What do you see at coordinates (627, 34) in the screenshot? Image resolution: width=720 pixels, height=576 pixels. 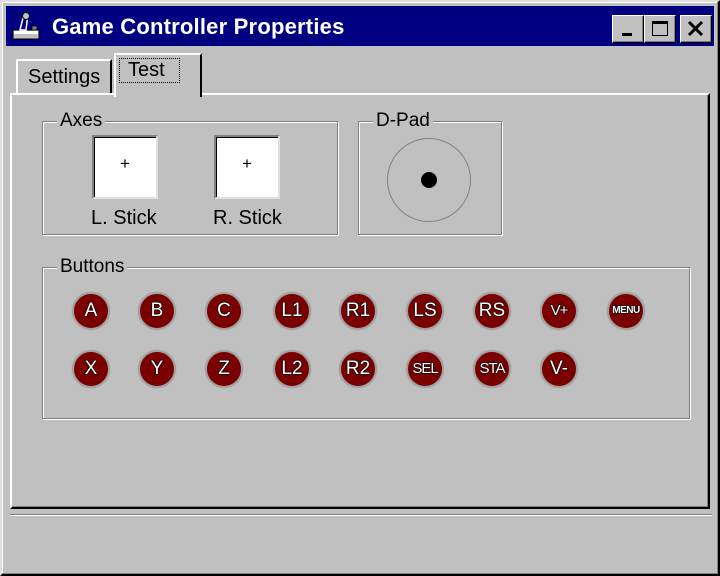 I see `minimize-icon` at bounding box center [627, 34].